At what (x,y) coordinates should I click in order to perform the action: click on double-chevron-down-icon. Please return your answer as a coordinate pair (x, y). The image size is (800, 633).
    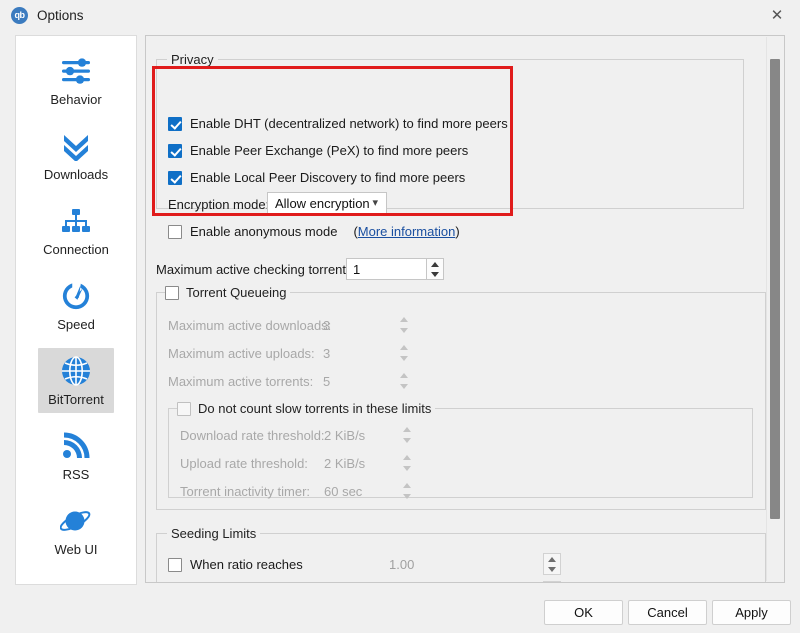
    Looking at the image, I should click on (76, 146).